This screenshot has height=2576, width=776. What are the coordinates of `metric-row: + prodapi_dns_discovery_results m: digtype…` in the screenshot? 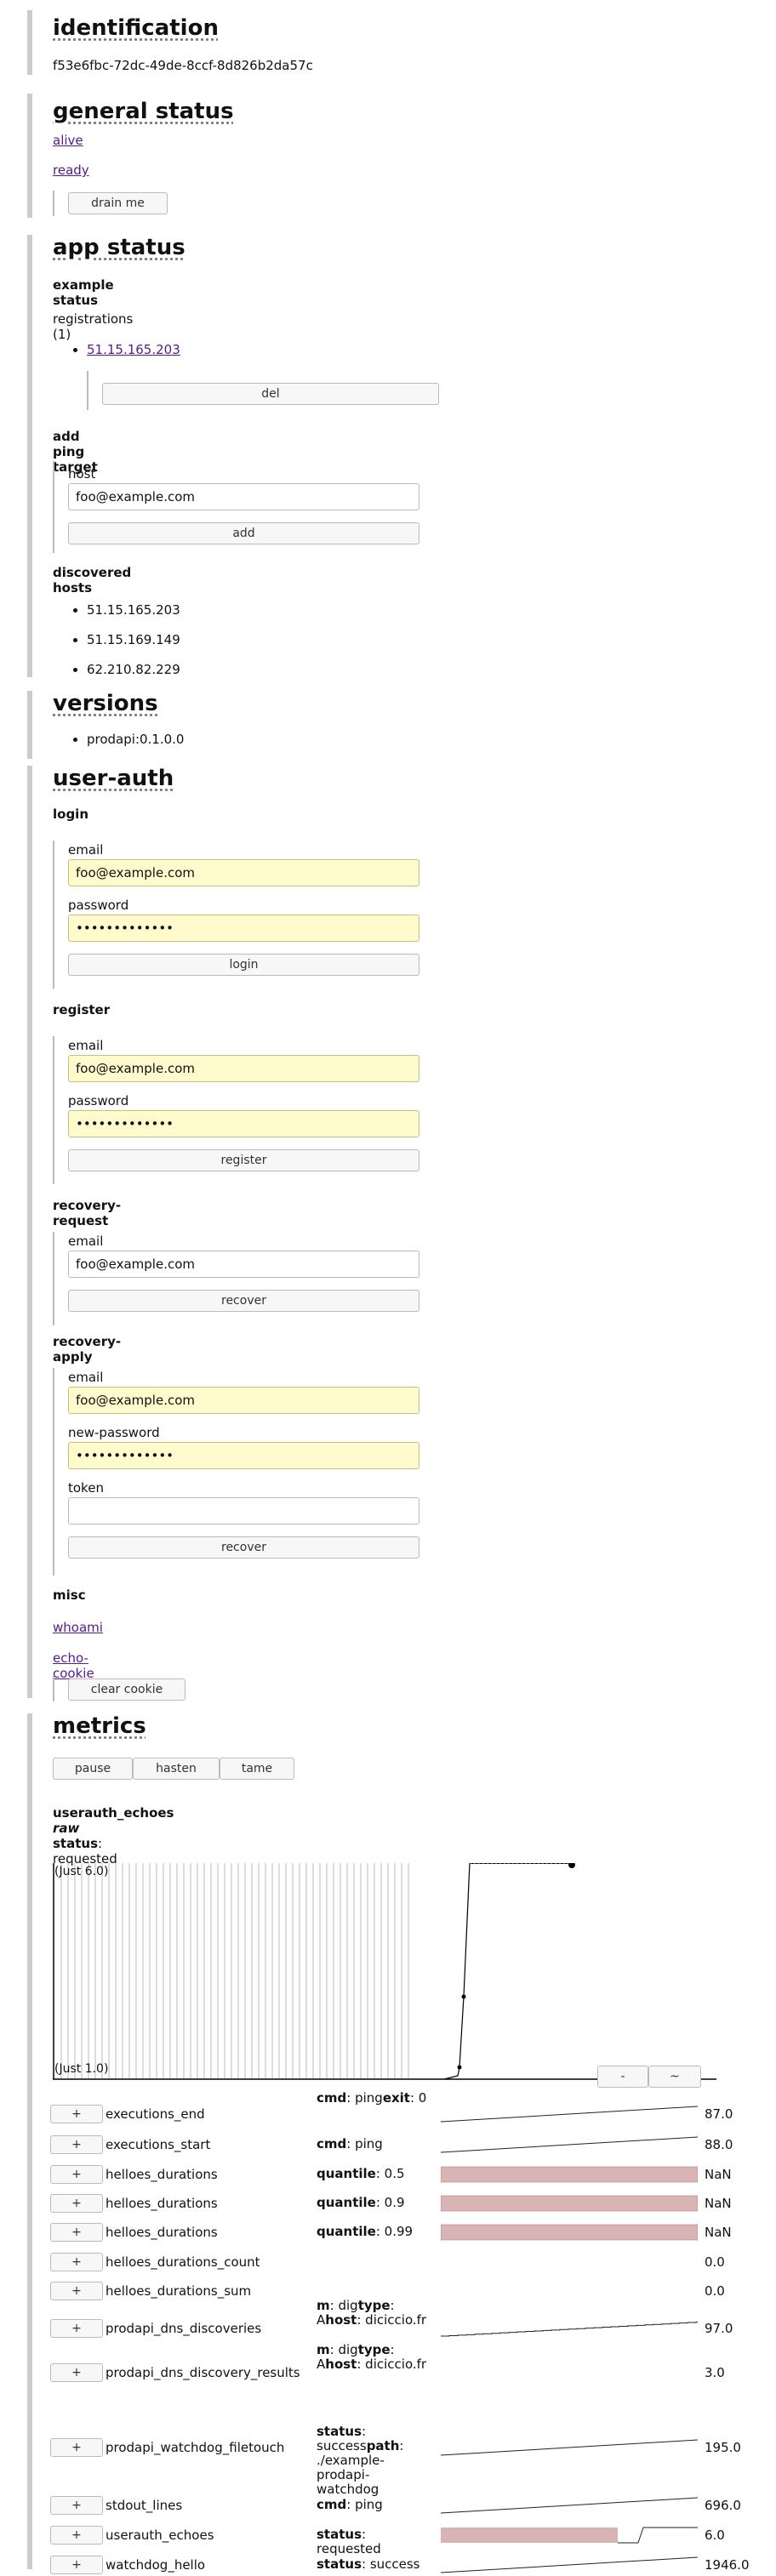 It's located at (405, 2363).